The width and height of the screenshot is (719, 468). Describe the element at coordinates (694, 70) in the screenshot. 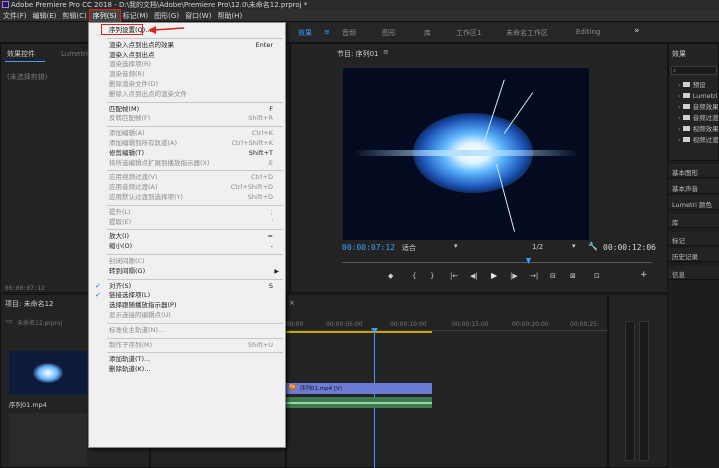

I see `effects-search-input: ⌕` at that location.